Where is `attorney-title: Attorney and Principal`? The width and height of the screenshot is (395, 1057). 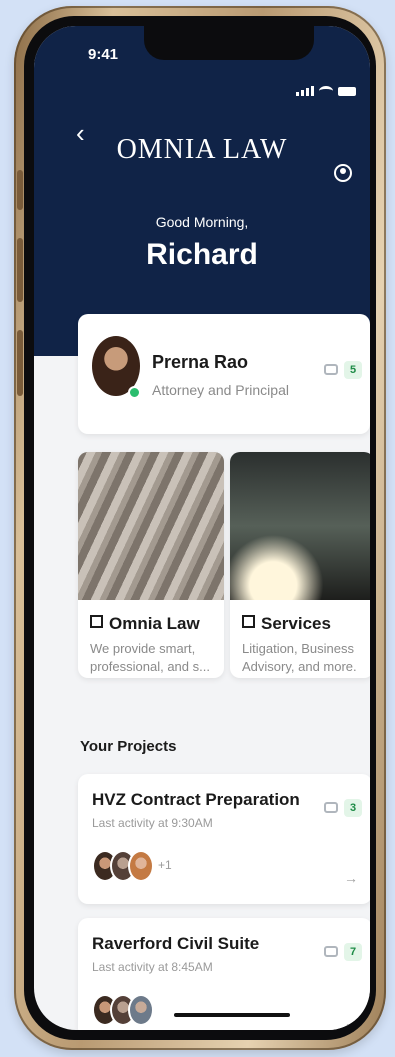 attorney-title: Attorney and Principal is located at coordinates (220, 390).